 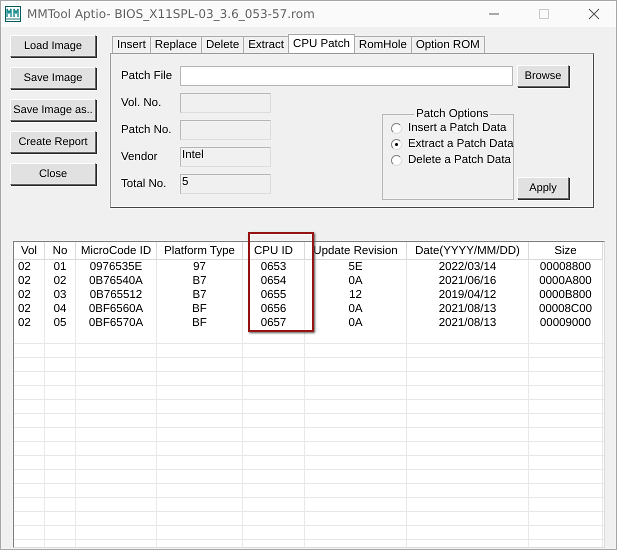 I want to click on field-label: Vol. No., so click(x=141, y=102).